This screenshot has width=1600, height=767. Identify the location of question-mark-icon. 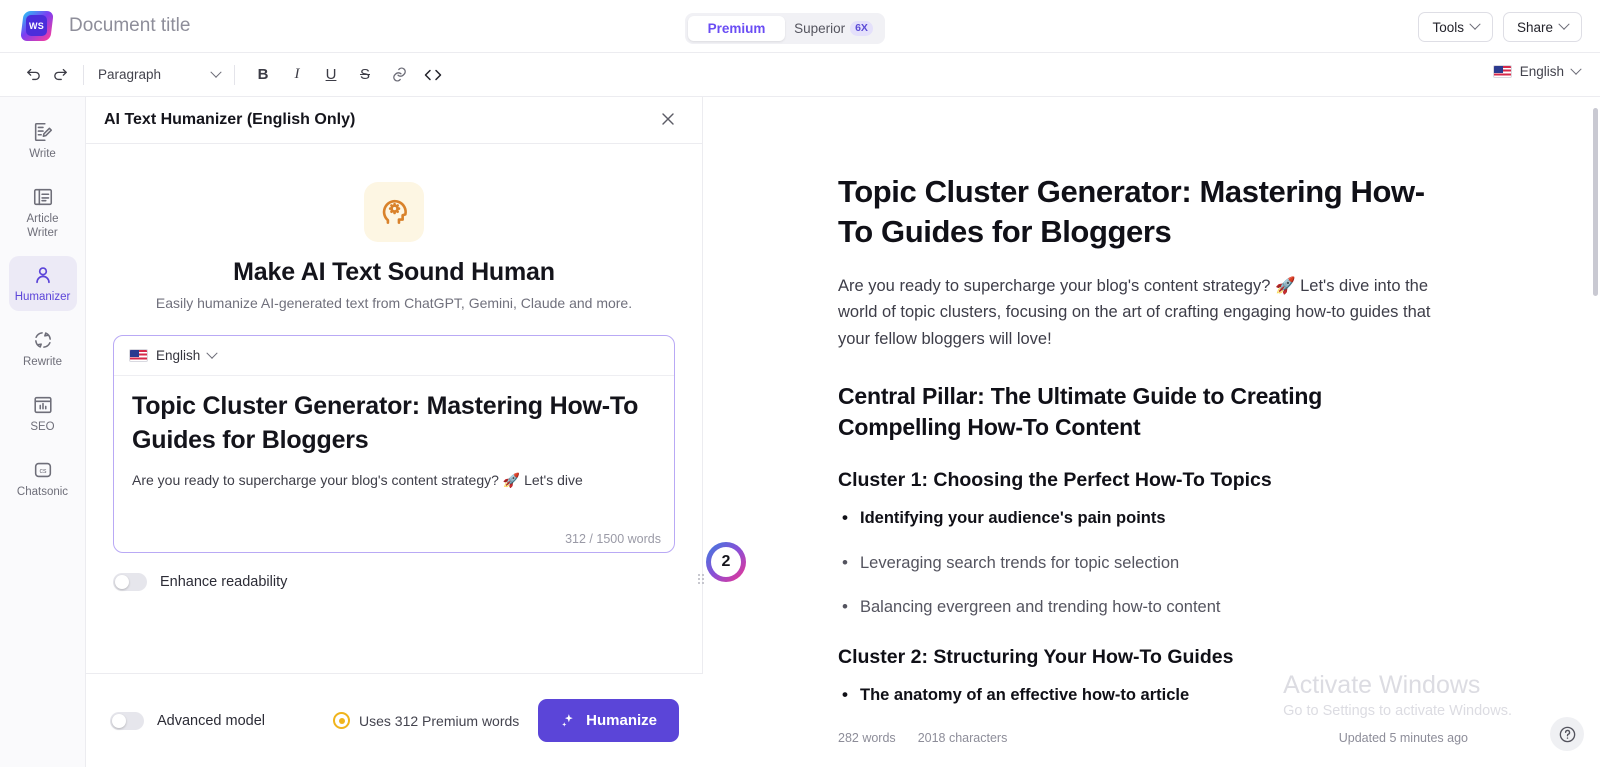
(1567, 734).